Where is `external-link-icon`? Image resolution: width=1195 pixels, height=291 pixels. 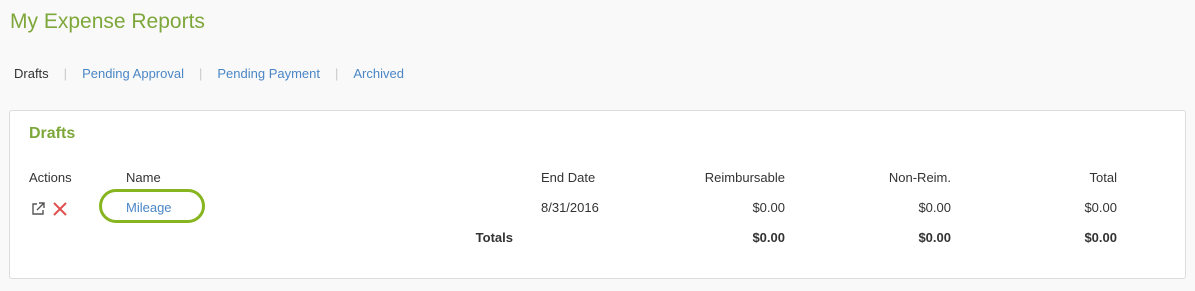
external-link-icon is located at coordinates (38, 209).